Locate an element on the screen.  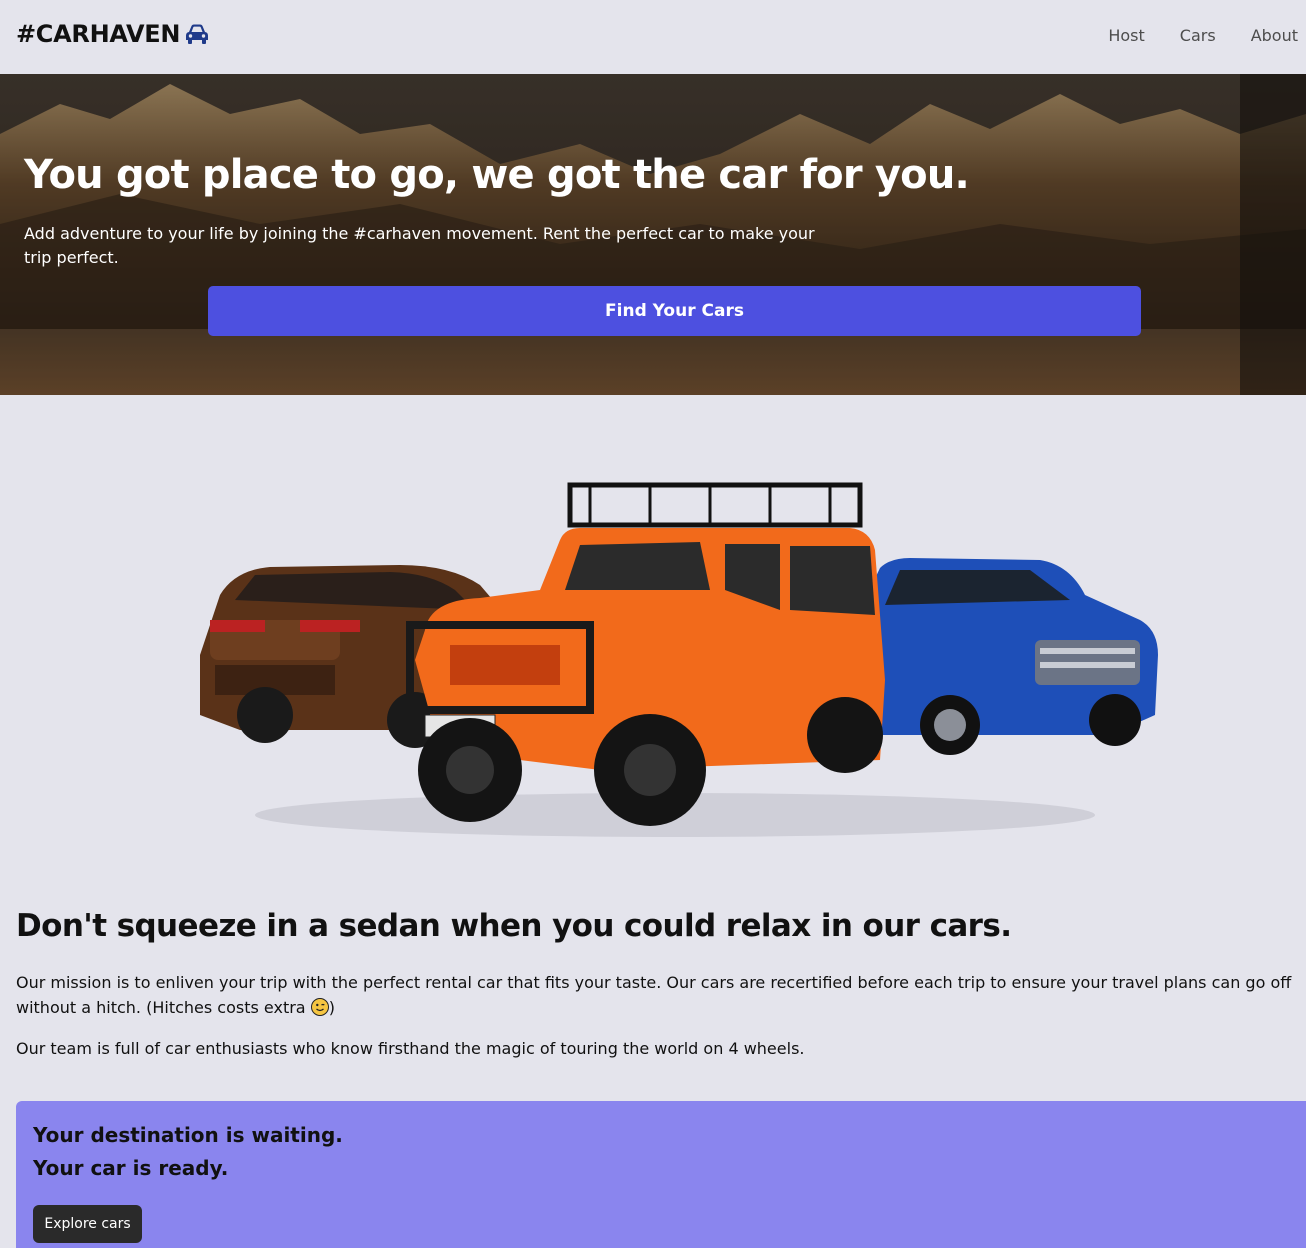
logo-link: #CARHAVEN is located at coordinates (113, 34).